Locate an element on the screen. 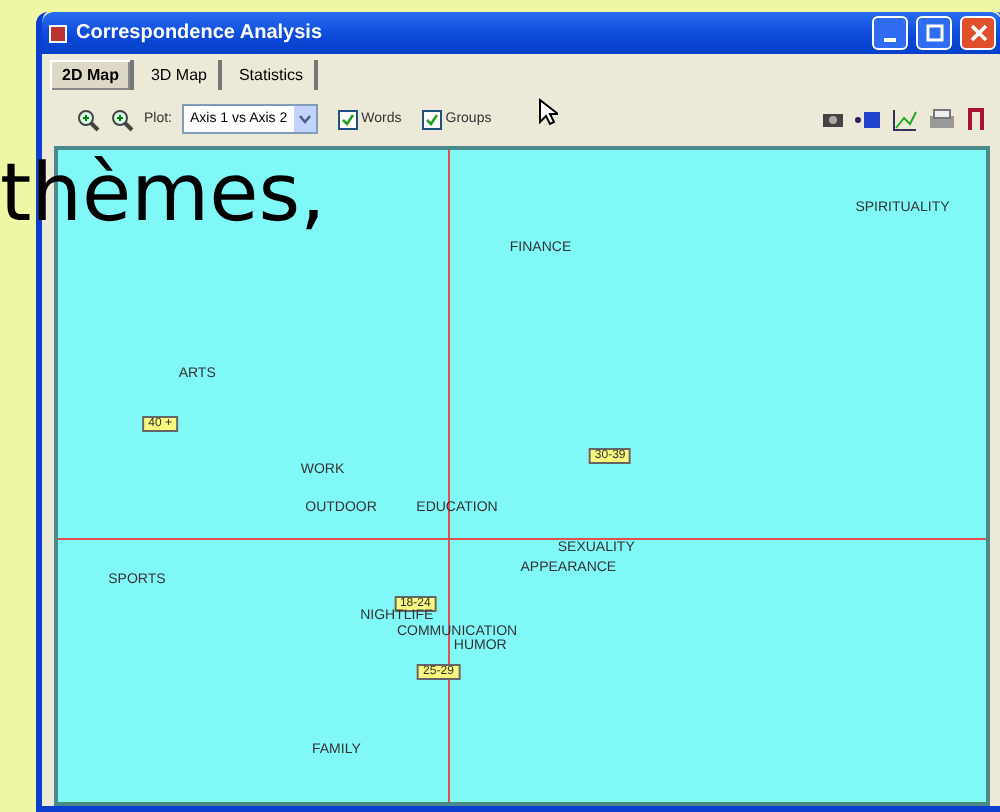 The height and width of the screenshot is (812, 1000). maximize-icon is located at coordinates (934, 33).